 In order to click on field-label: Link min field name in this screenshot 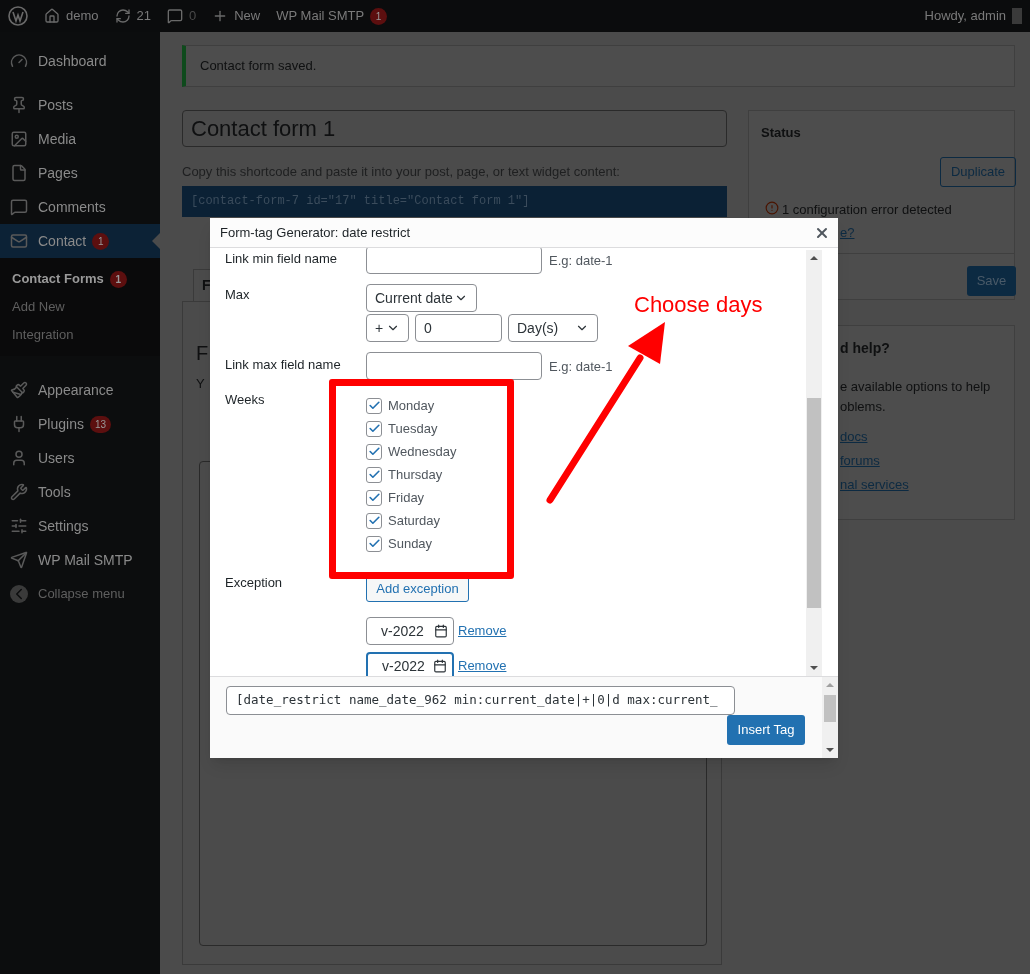, I will do `click(281, 259)`.